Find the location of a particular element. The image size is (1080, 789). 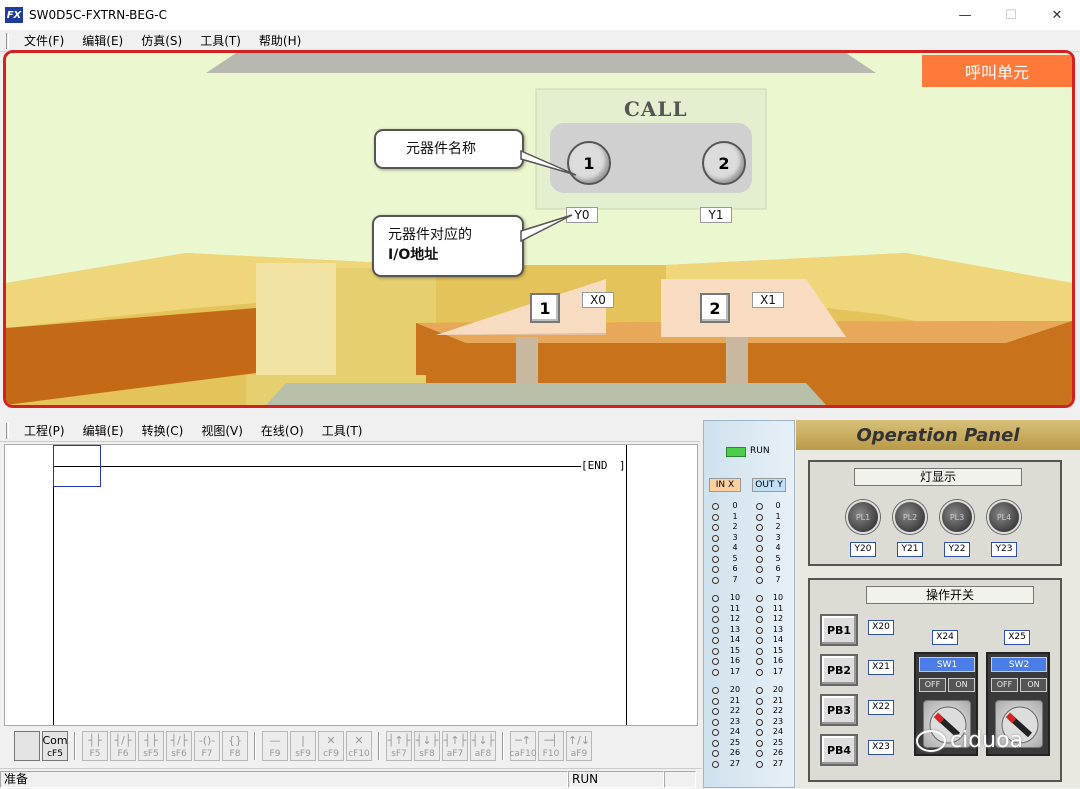

toolbar-button-f10: ─┤ F10 is located at coordinates (551, 746).